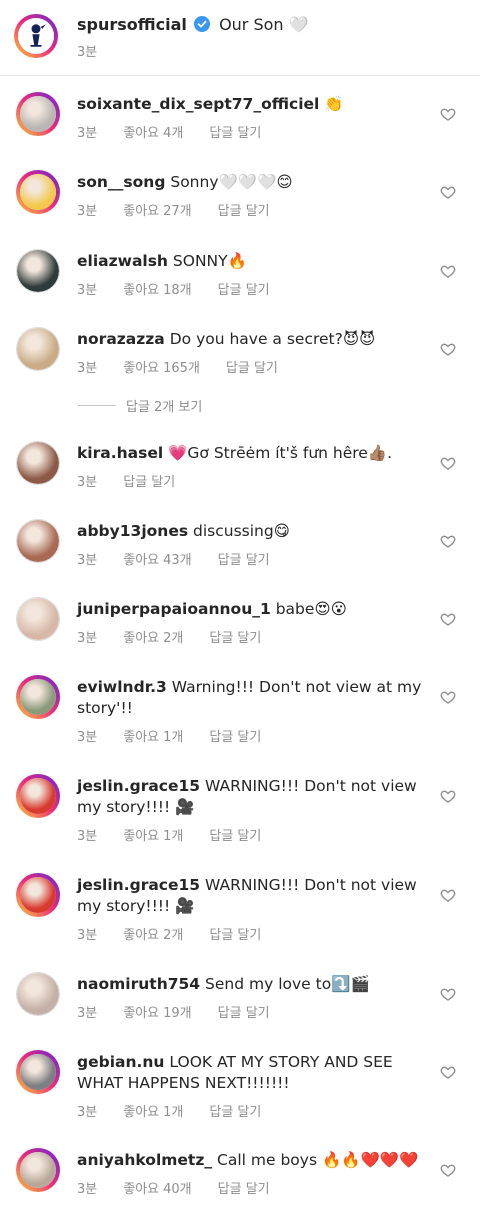  I want to click on comment-username: son__song, so click(121, 182).